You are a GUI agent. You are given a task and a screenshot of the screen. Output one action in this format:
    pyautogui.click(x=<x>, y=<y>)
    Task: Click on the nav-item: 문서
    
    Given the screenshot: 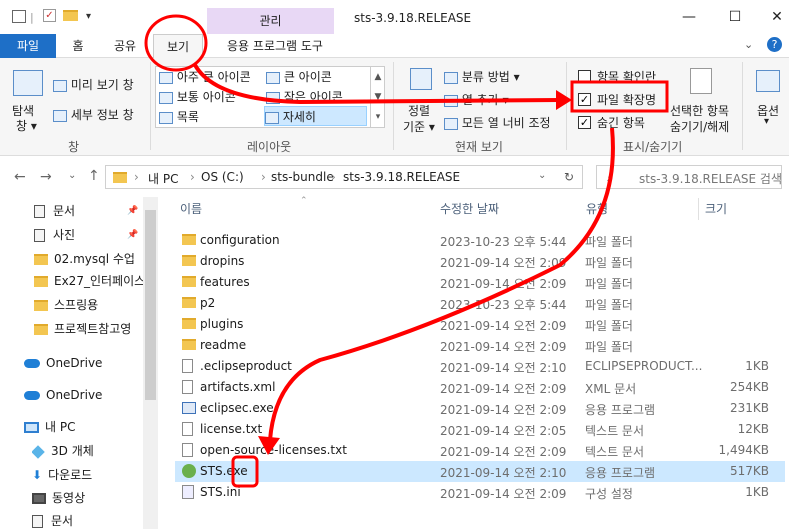 What is the action you would take?
    pyautogui.click(x=107, y=519)
    